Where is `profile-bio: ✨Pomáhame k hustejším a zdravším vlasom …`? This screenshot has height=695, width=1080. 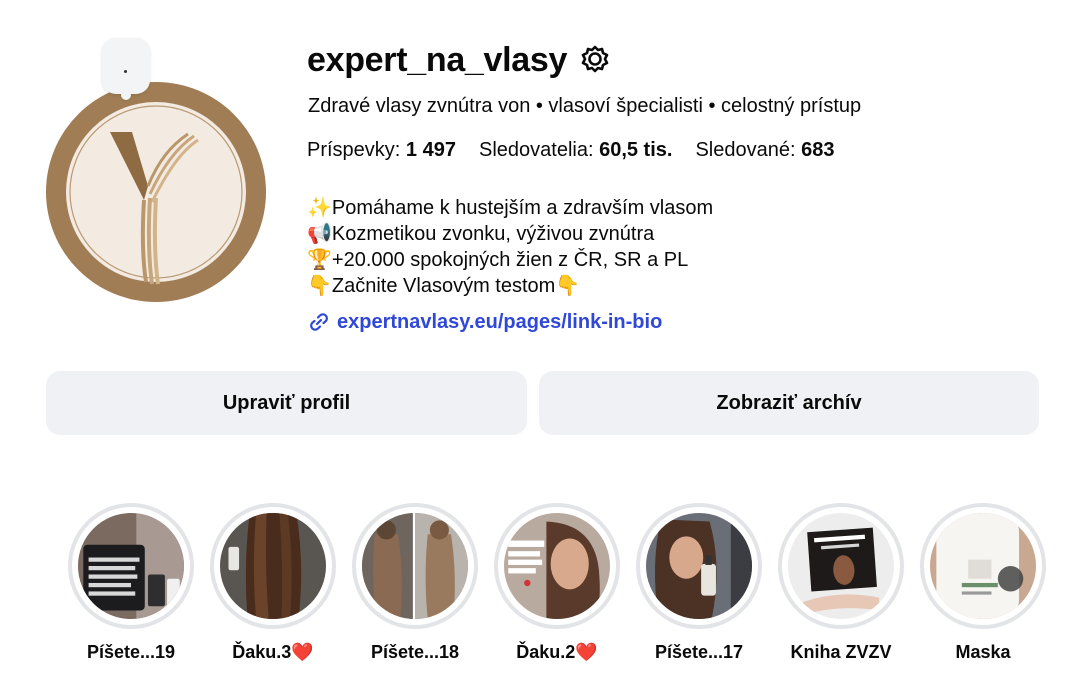
profile-bio: ✨Pomáhame k hustejším a zdravším vlasom … is located at coordinates (510, 247).